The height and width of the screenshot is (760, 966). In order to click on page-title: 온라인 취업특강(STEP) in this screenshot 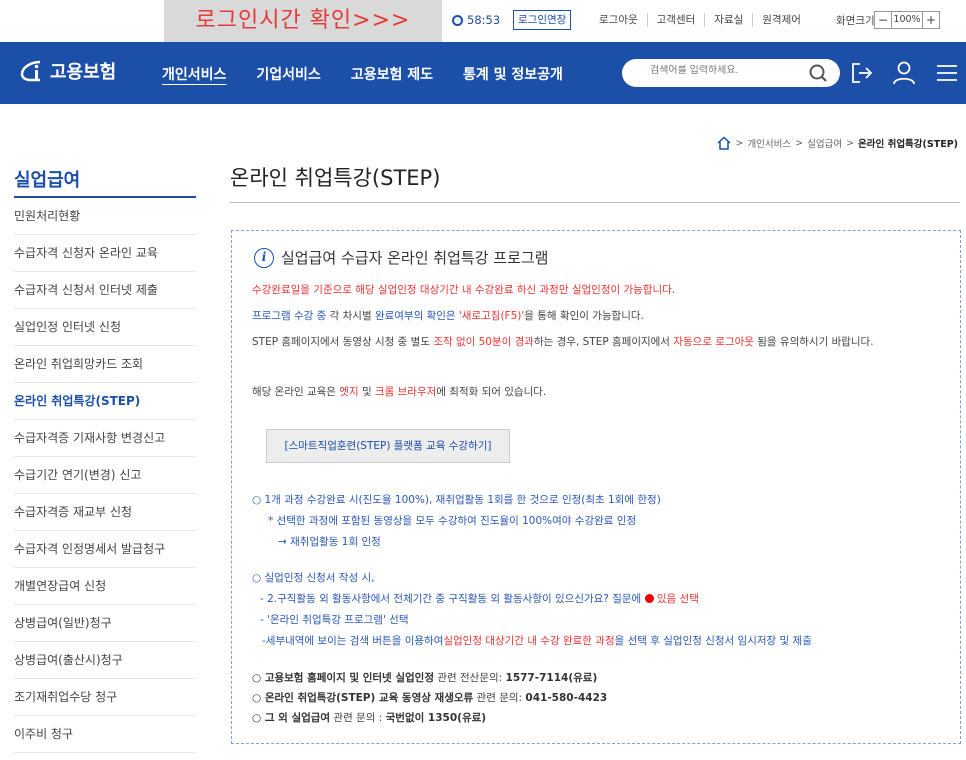, I will do `click(335, 178)`.